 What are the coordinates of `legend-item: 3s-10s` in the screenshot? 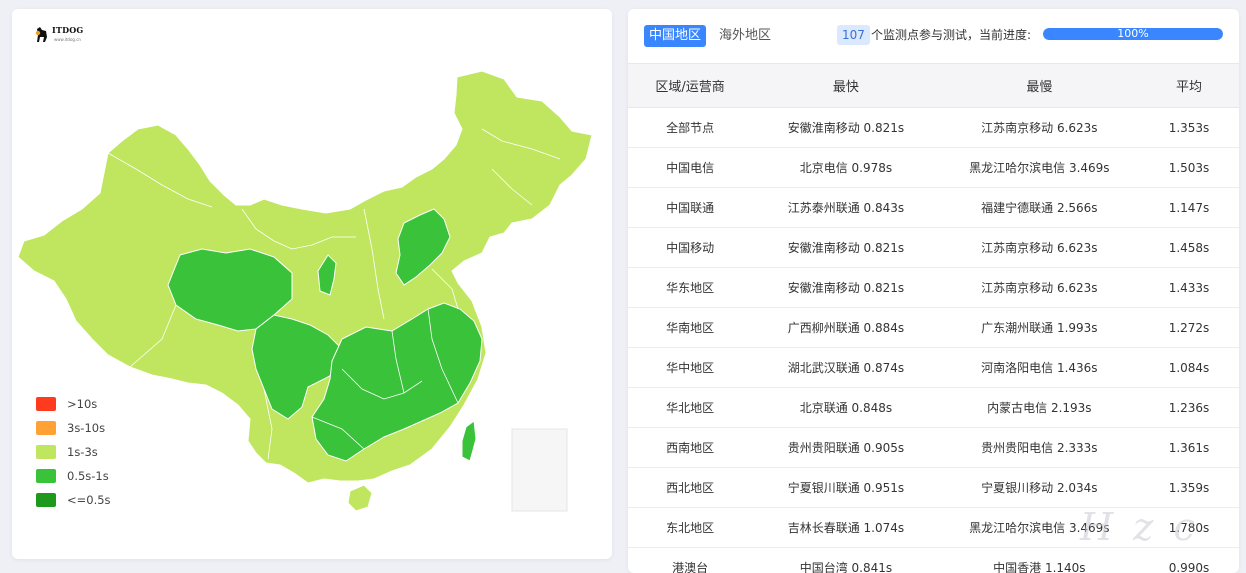 It's located at (73, 428).